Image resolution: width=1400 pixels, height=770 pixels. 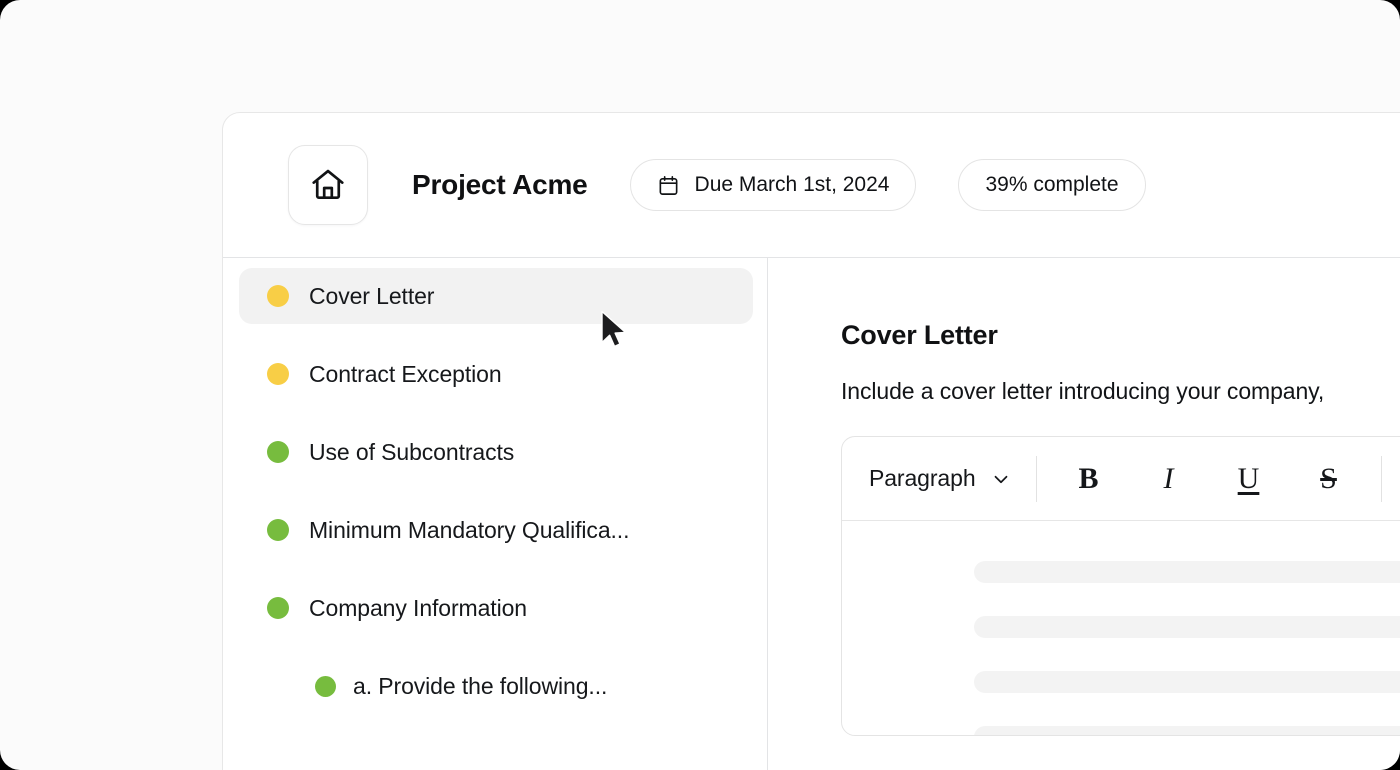 I want to click on sidebar-item-label: Cover Letter, so click(x=372, y=295).